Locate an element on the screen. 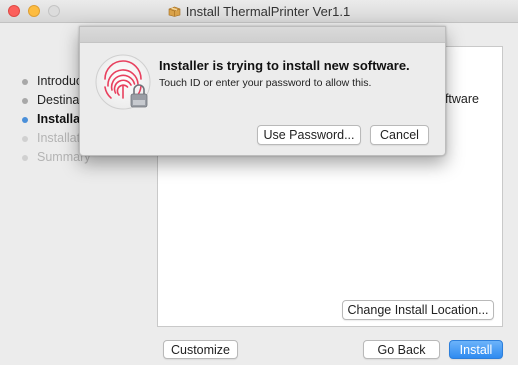 Image resolution: width=518 pixels, height=365 pixels. title-bar: Install ThermalPrinter Ver1.1 is located at coordinates (259, 11).